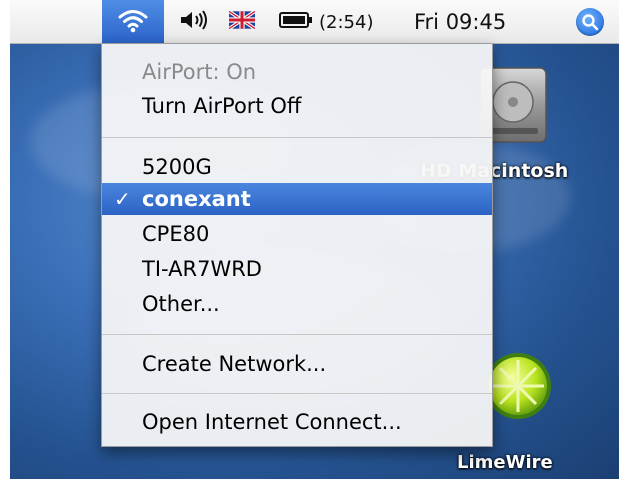 This screenshot has width=629, height=483. What do you see at coordinates (297, 167) in the screenshot?
I see `network-item-5200g: 5200G` at bounding box center [297, 167].